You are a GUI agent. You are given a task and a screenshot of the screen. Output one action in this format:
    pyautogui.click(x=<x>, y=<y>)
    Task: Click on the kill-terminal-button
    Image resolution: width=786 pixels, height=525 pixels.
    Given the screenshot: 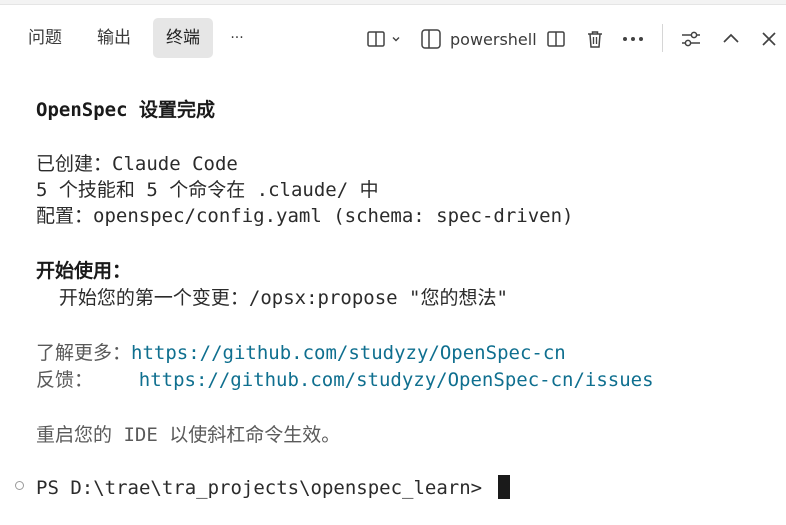 What is the action you would take?
    pyautogui.click(x=595, y=39)
    